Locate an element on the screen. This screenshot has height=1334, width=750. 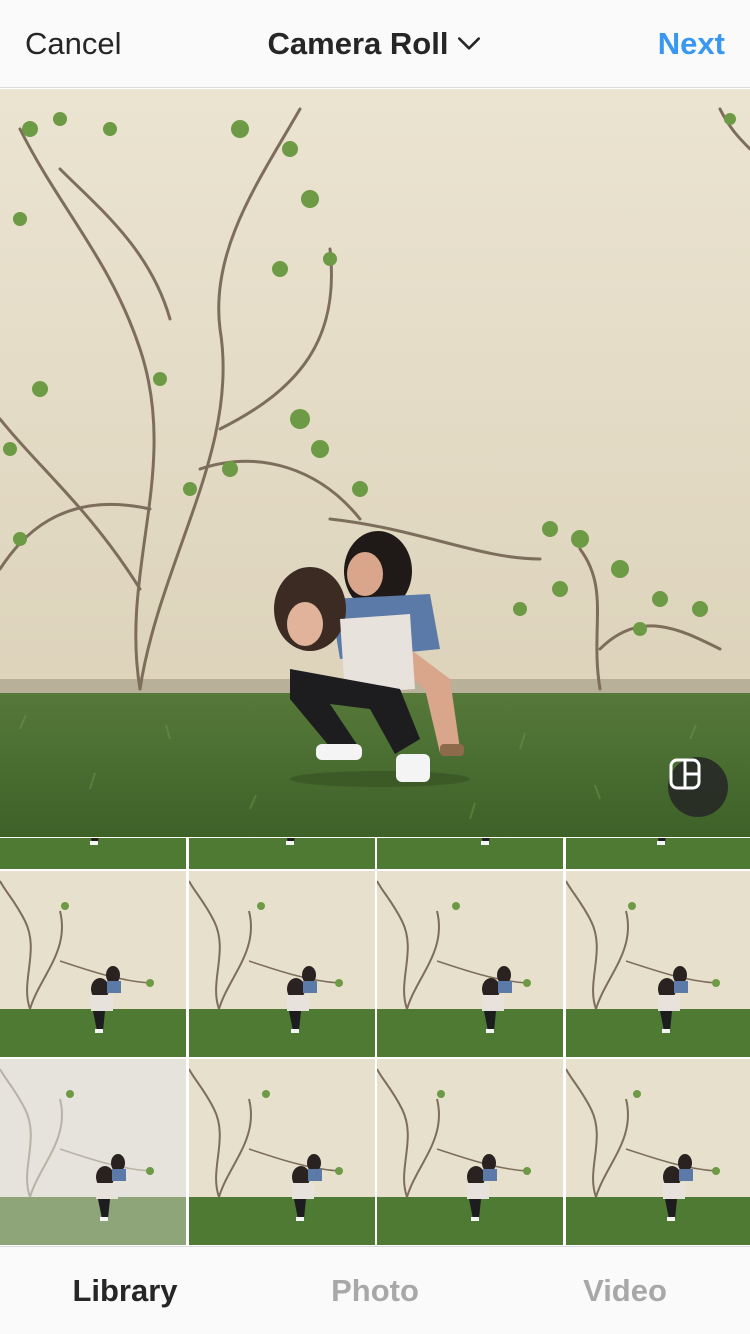
album-selector: Camera Roll is located at coordinates (375, 44).